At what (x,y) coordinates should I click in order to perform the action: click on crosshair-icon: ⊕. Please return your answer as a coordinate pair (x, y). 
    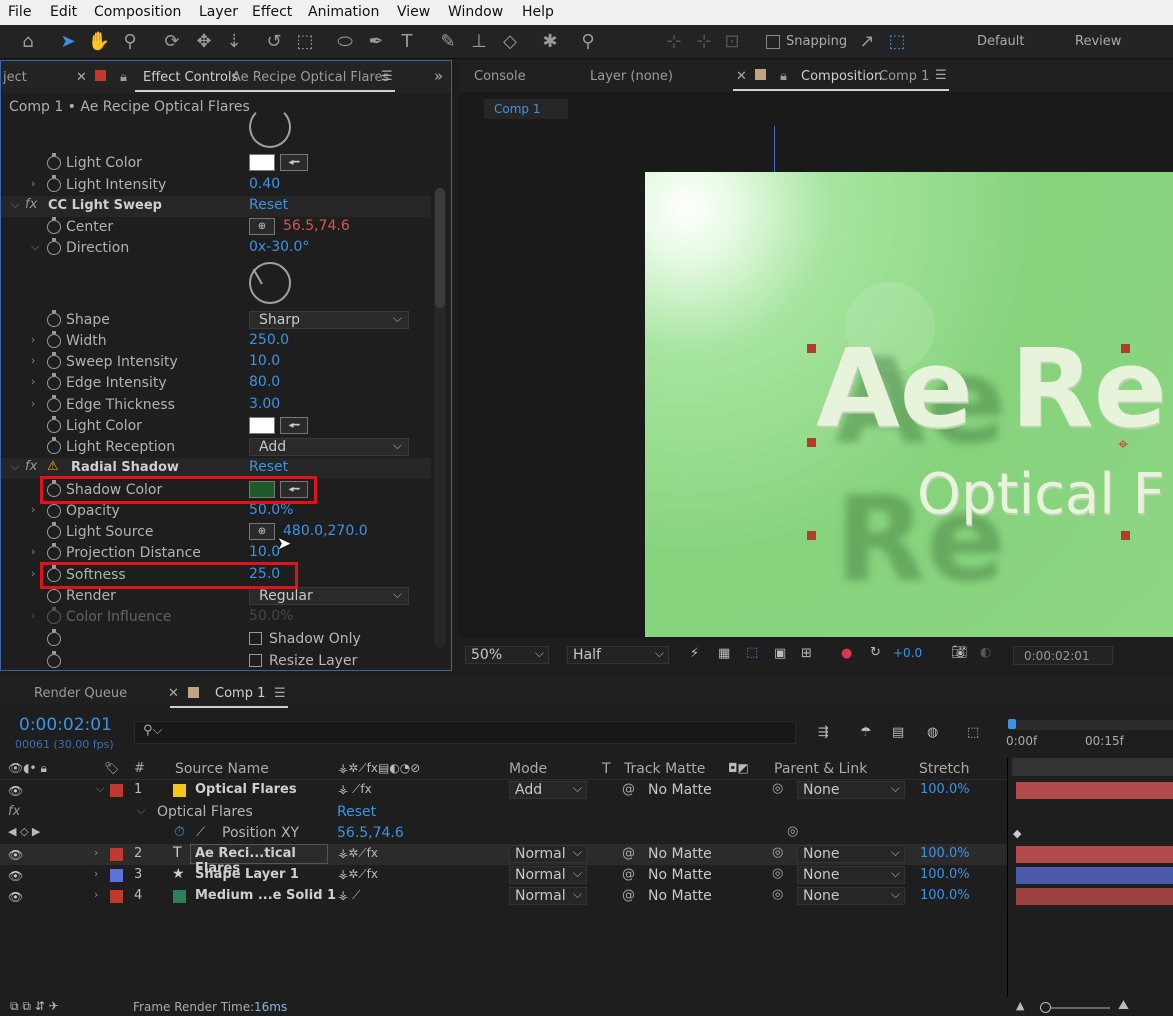
    Looking at the image, I should click on (262, 226).